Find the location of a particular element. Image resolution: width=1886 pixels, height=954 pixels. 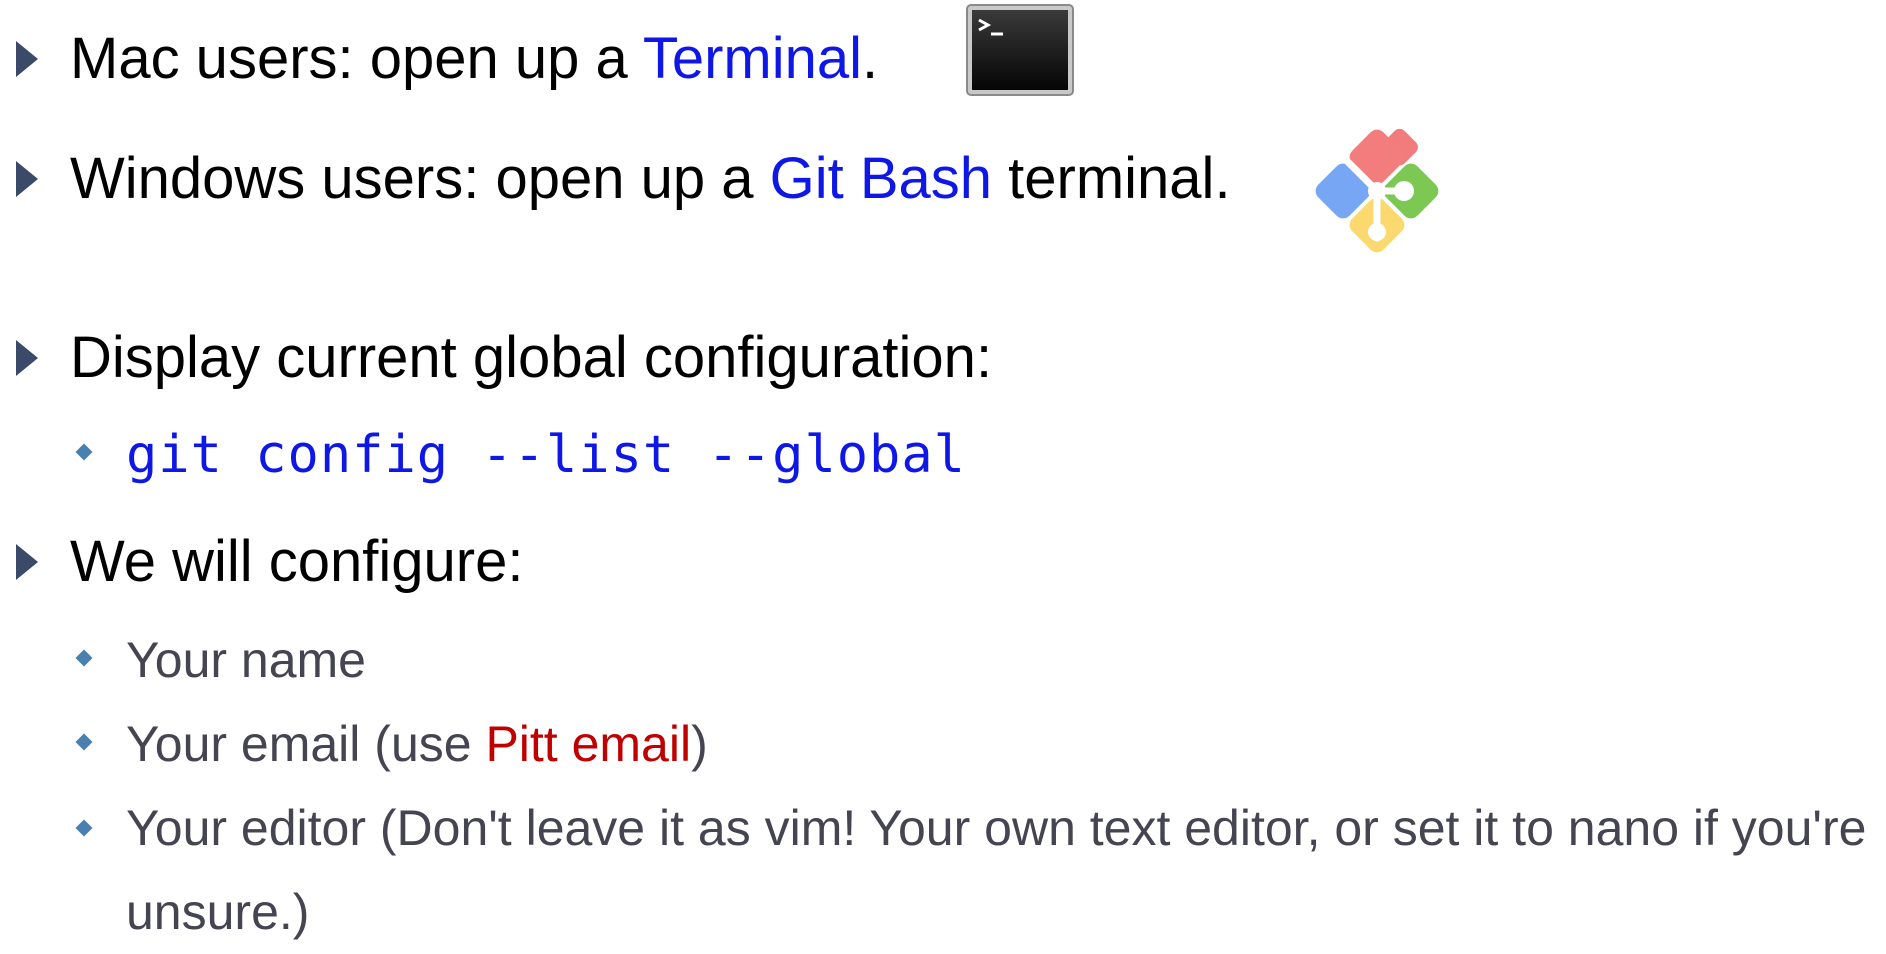

terminal-link: Terminal is located at coordinates (752, 58).